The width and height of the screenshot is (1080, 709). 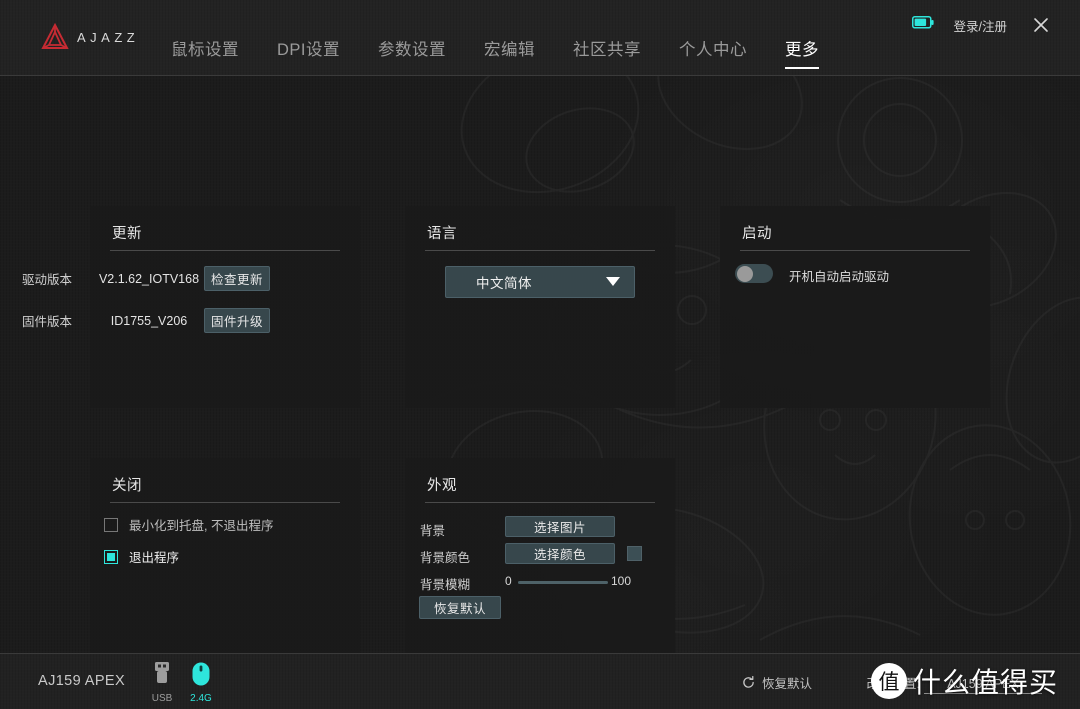 I want to click on nav-item-mouse-settings: 鼠标设置, so click(x=205, y=55).